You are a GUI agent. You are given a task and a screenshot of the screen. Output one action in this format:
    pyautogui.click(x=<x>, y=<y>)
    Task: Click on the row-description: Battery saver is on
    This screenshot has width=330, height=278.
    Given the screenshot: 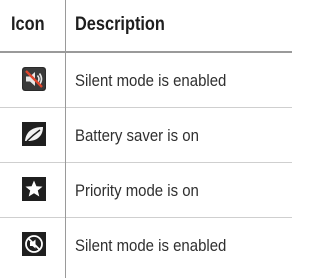 What is the action you would take?
    pyautogui.click(x=137, y=135)
    